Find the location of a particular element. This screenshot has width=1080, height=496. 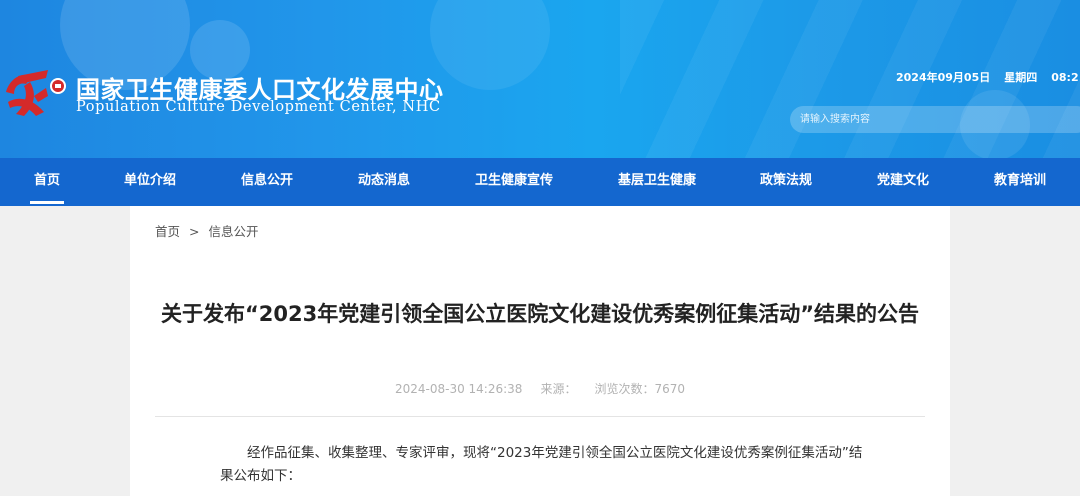

article-view-count: 浏览次数：7670 is located at coordinates (639, 389).